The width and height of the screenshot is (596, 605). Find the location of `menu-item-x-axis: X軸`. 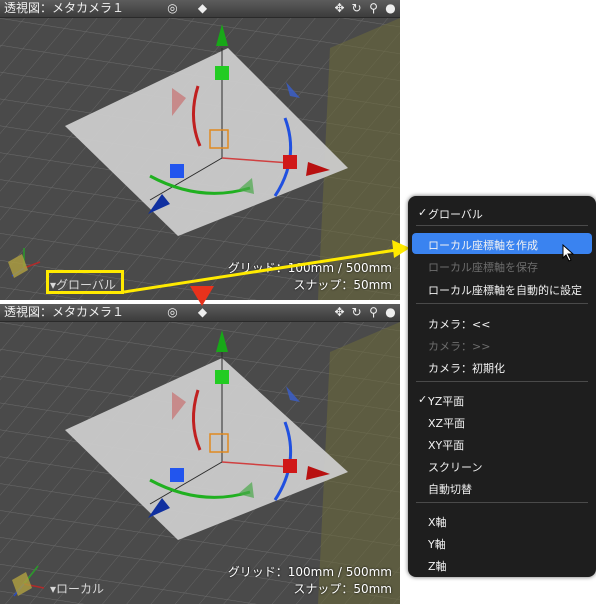

menu-item-x-axis: X軸 is located at coordinates (437, 522).